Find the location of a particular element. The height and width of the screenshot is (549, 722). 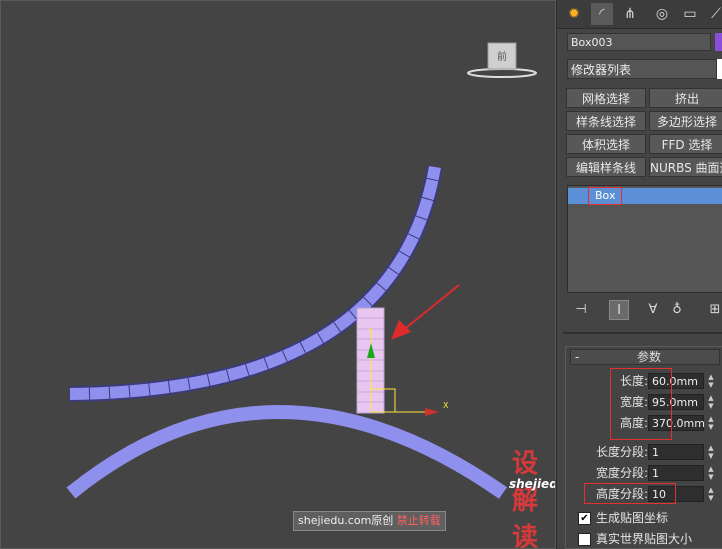

watermark: shejiedu.com原创 禁止转载 is located at coordinates (369, 521).